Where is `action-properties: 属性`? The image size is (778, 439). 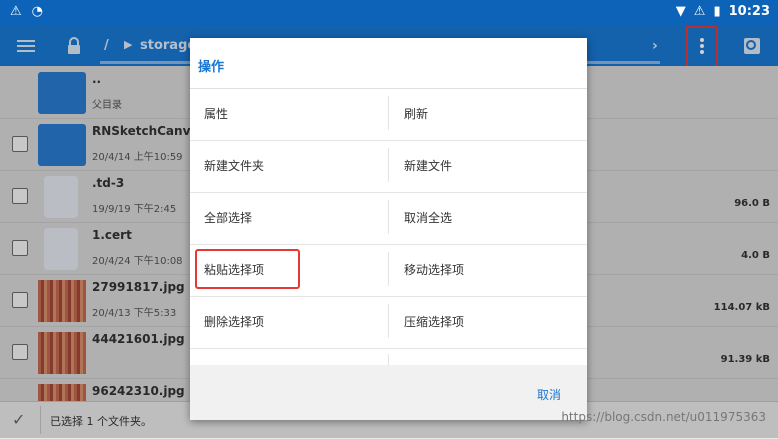 action-properties: 属性 is located at coordinates (285, 114).